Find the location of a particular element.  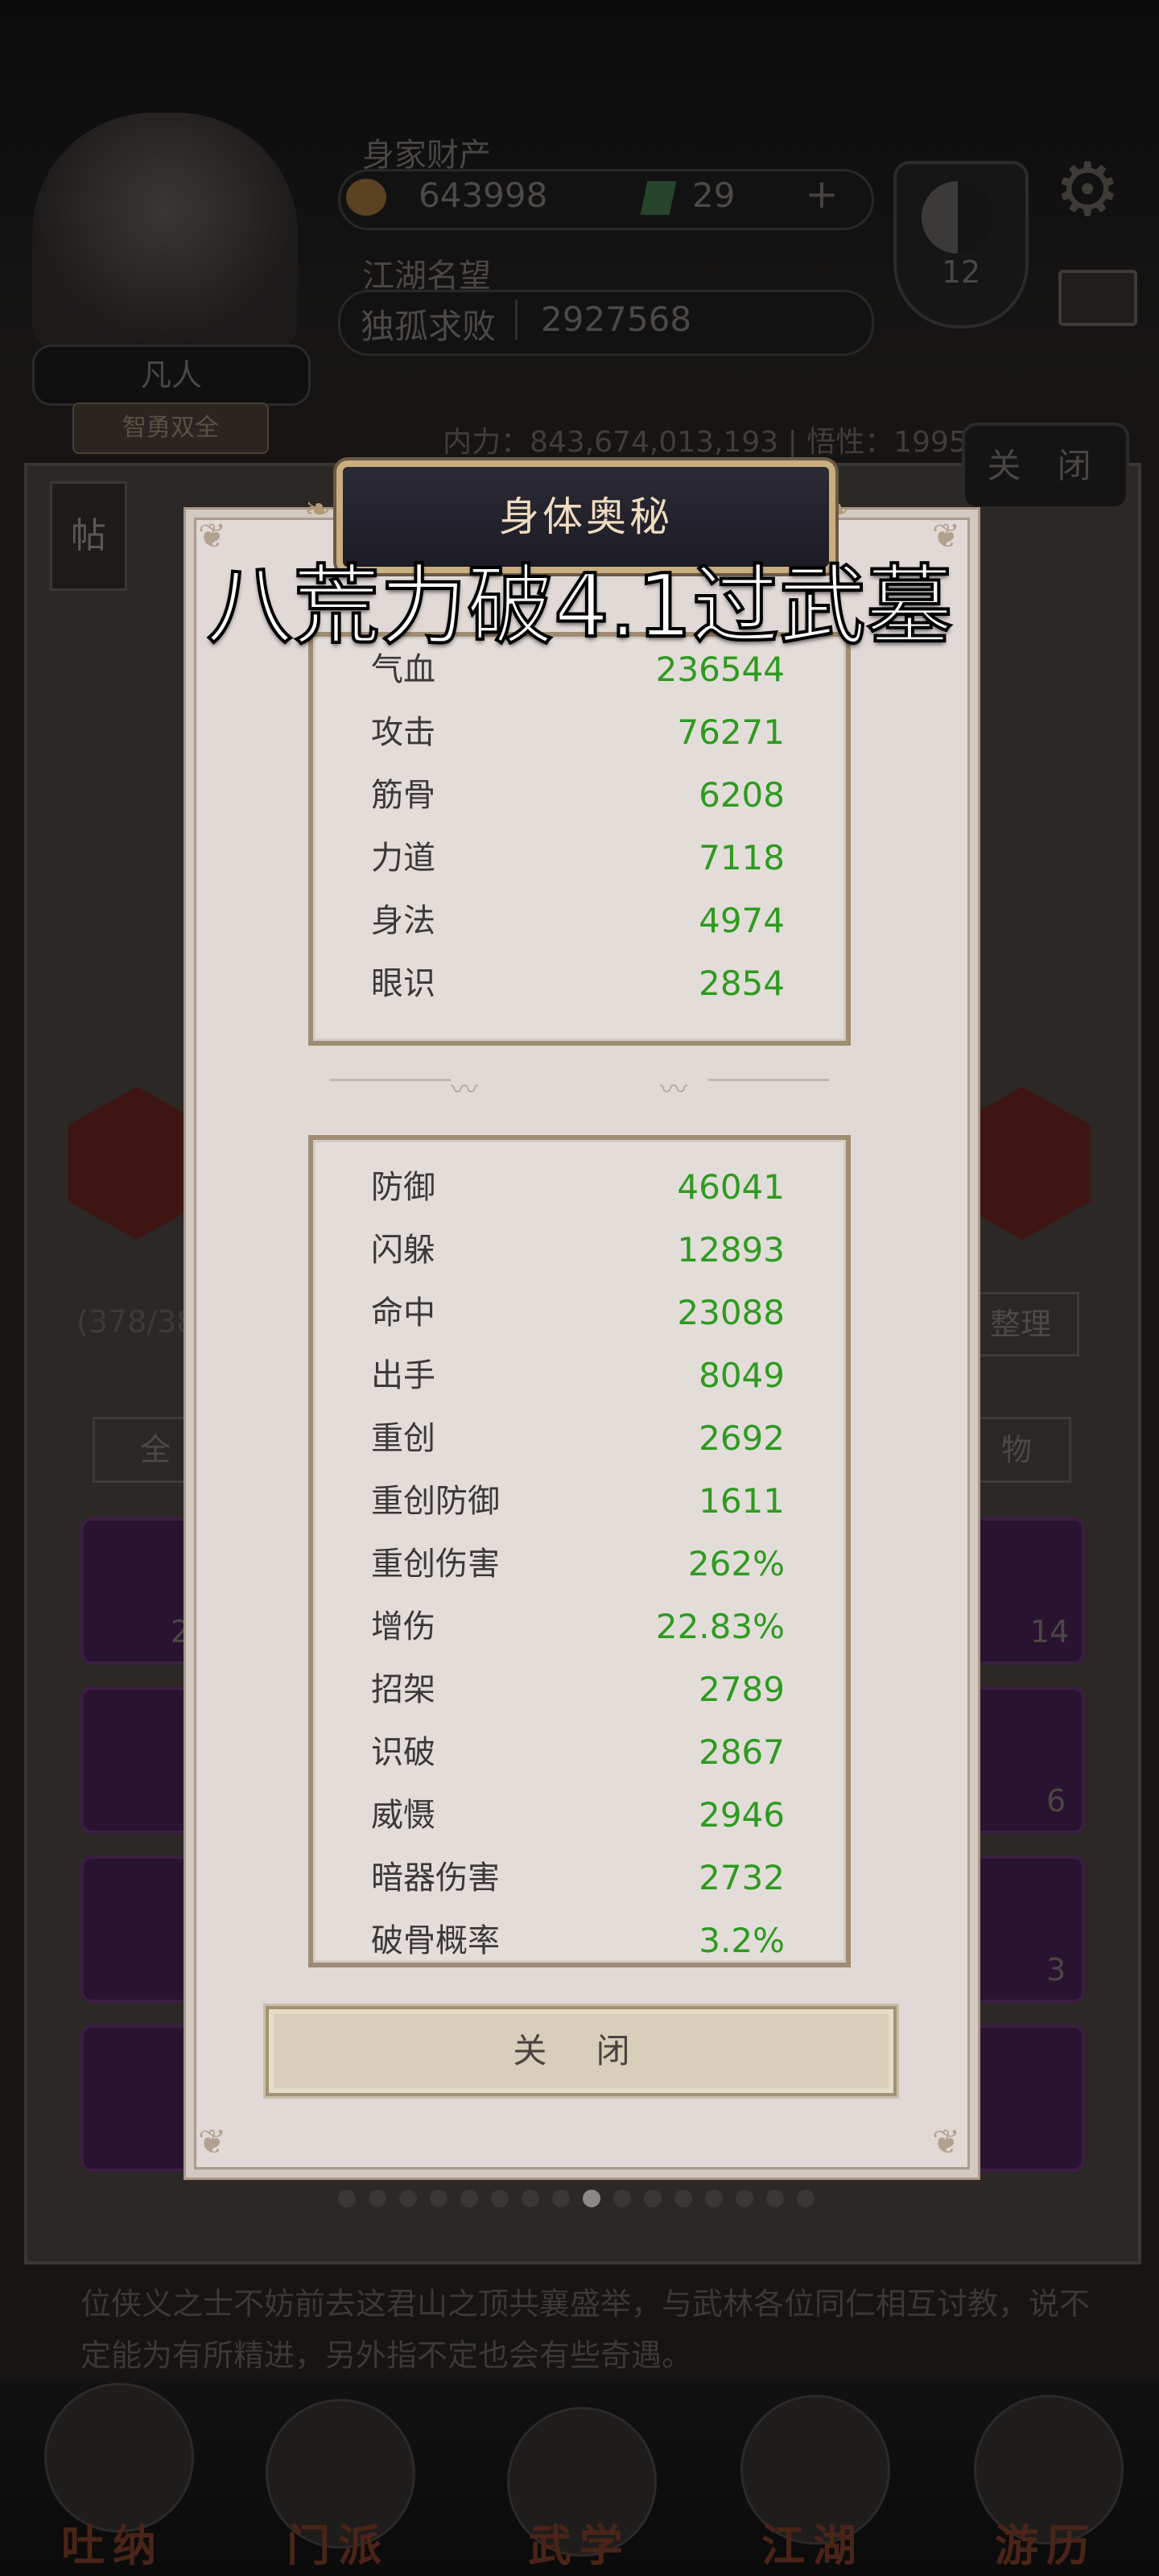

stat-row: 增伤 22.83% is located at coordinates (579, 1627).